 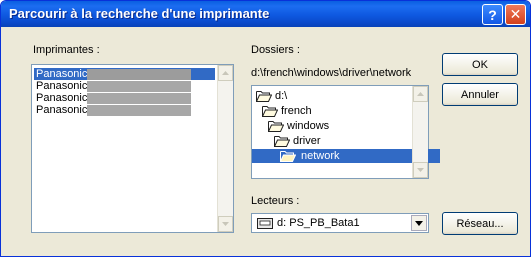 What do you see at coordinates (66, 50) in the screenshot?
I see `printers-label: Imprimantes :` at bounding box center [66, 50].